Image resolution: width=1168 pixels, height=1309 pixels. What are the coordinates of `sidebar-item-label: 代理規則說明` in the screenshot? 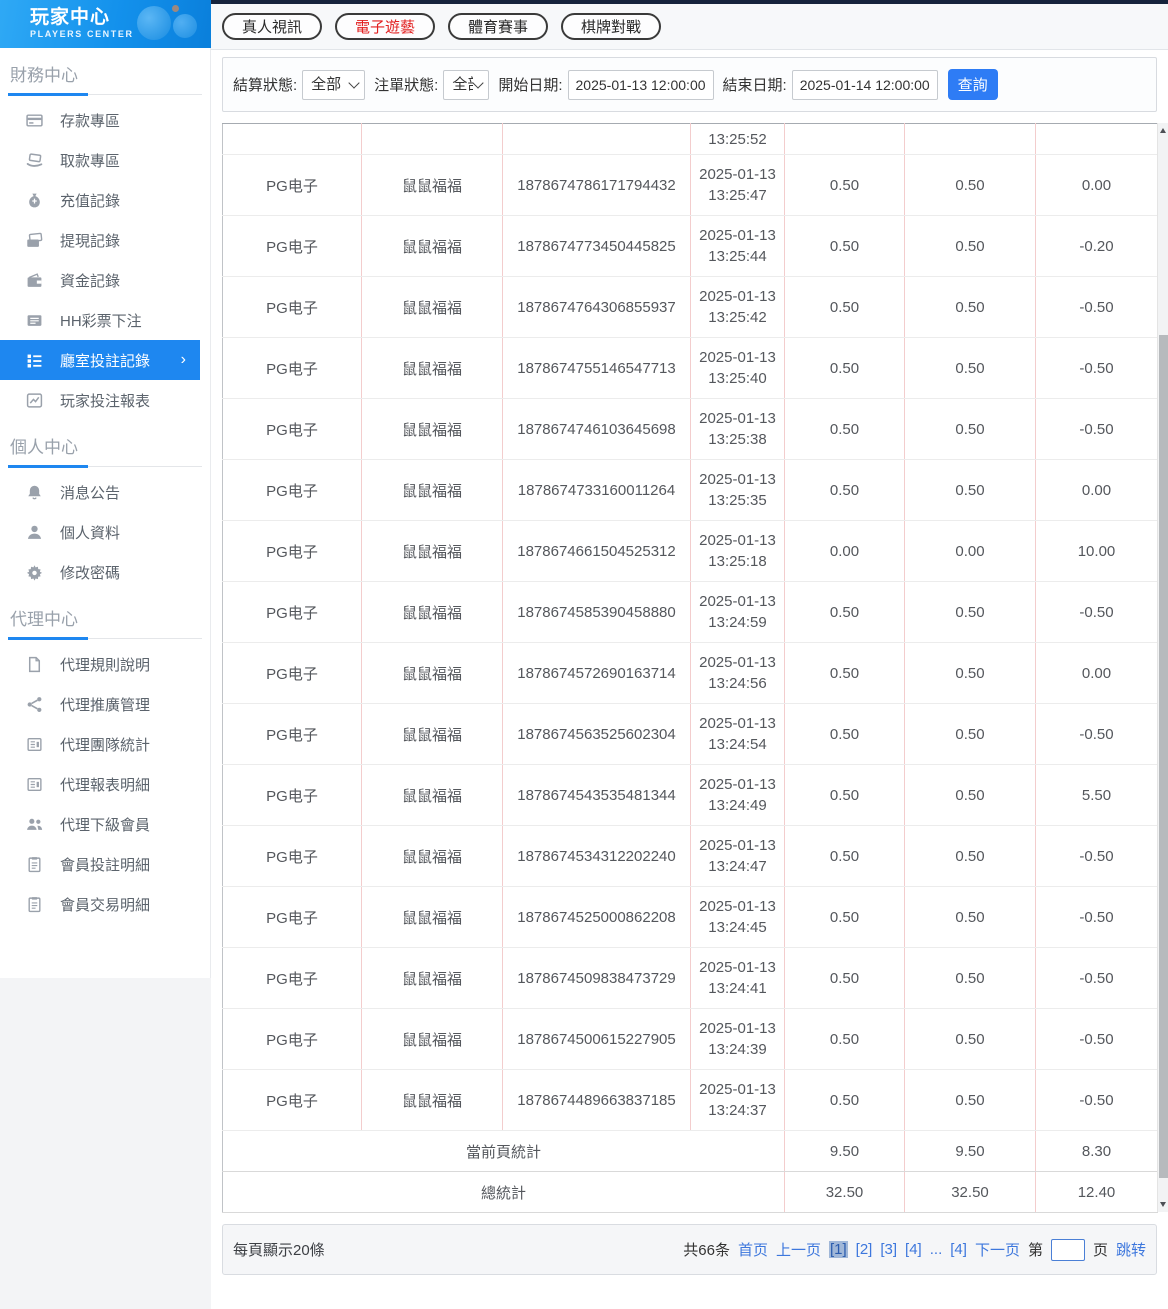 It's located at (105, 665).